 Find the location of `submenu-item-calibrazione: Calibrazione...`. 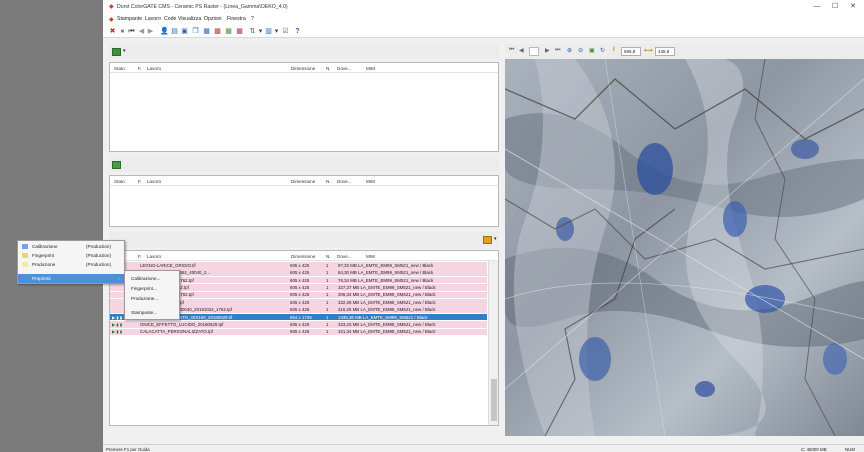

submenu-item-calibrazione: Calibrazione... is located at coordinates (152, 278).